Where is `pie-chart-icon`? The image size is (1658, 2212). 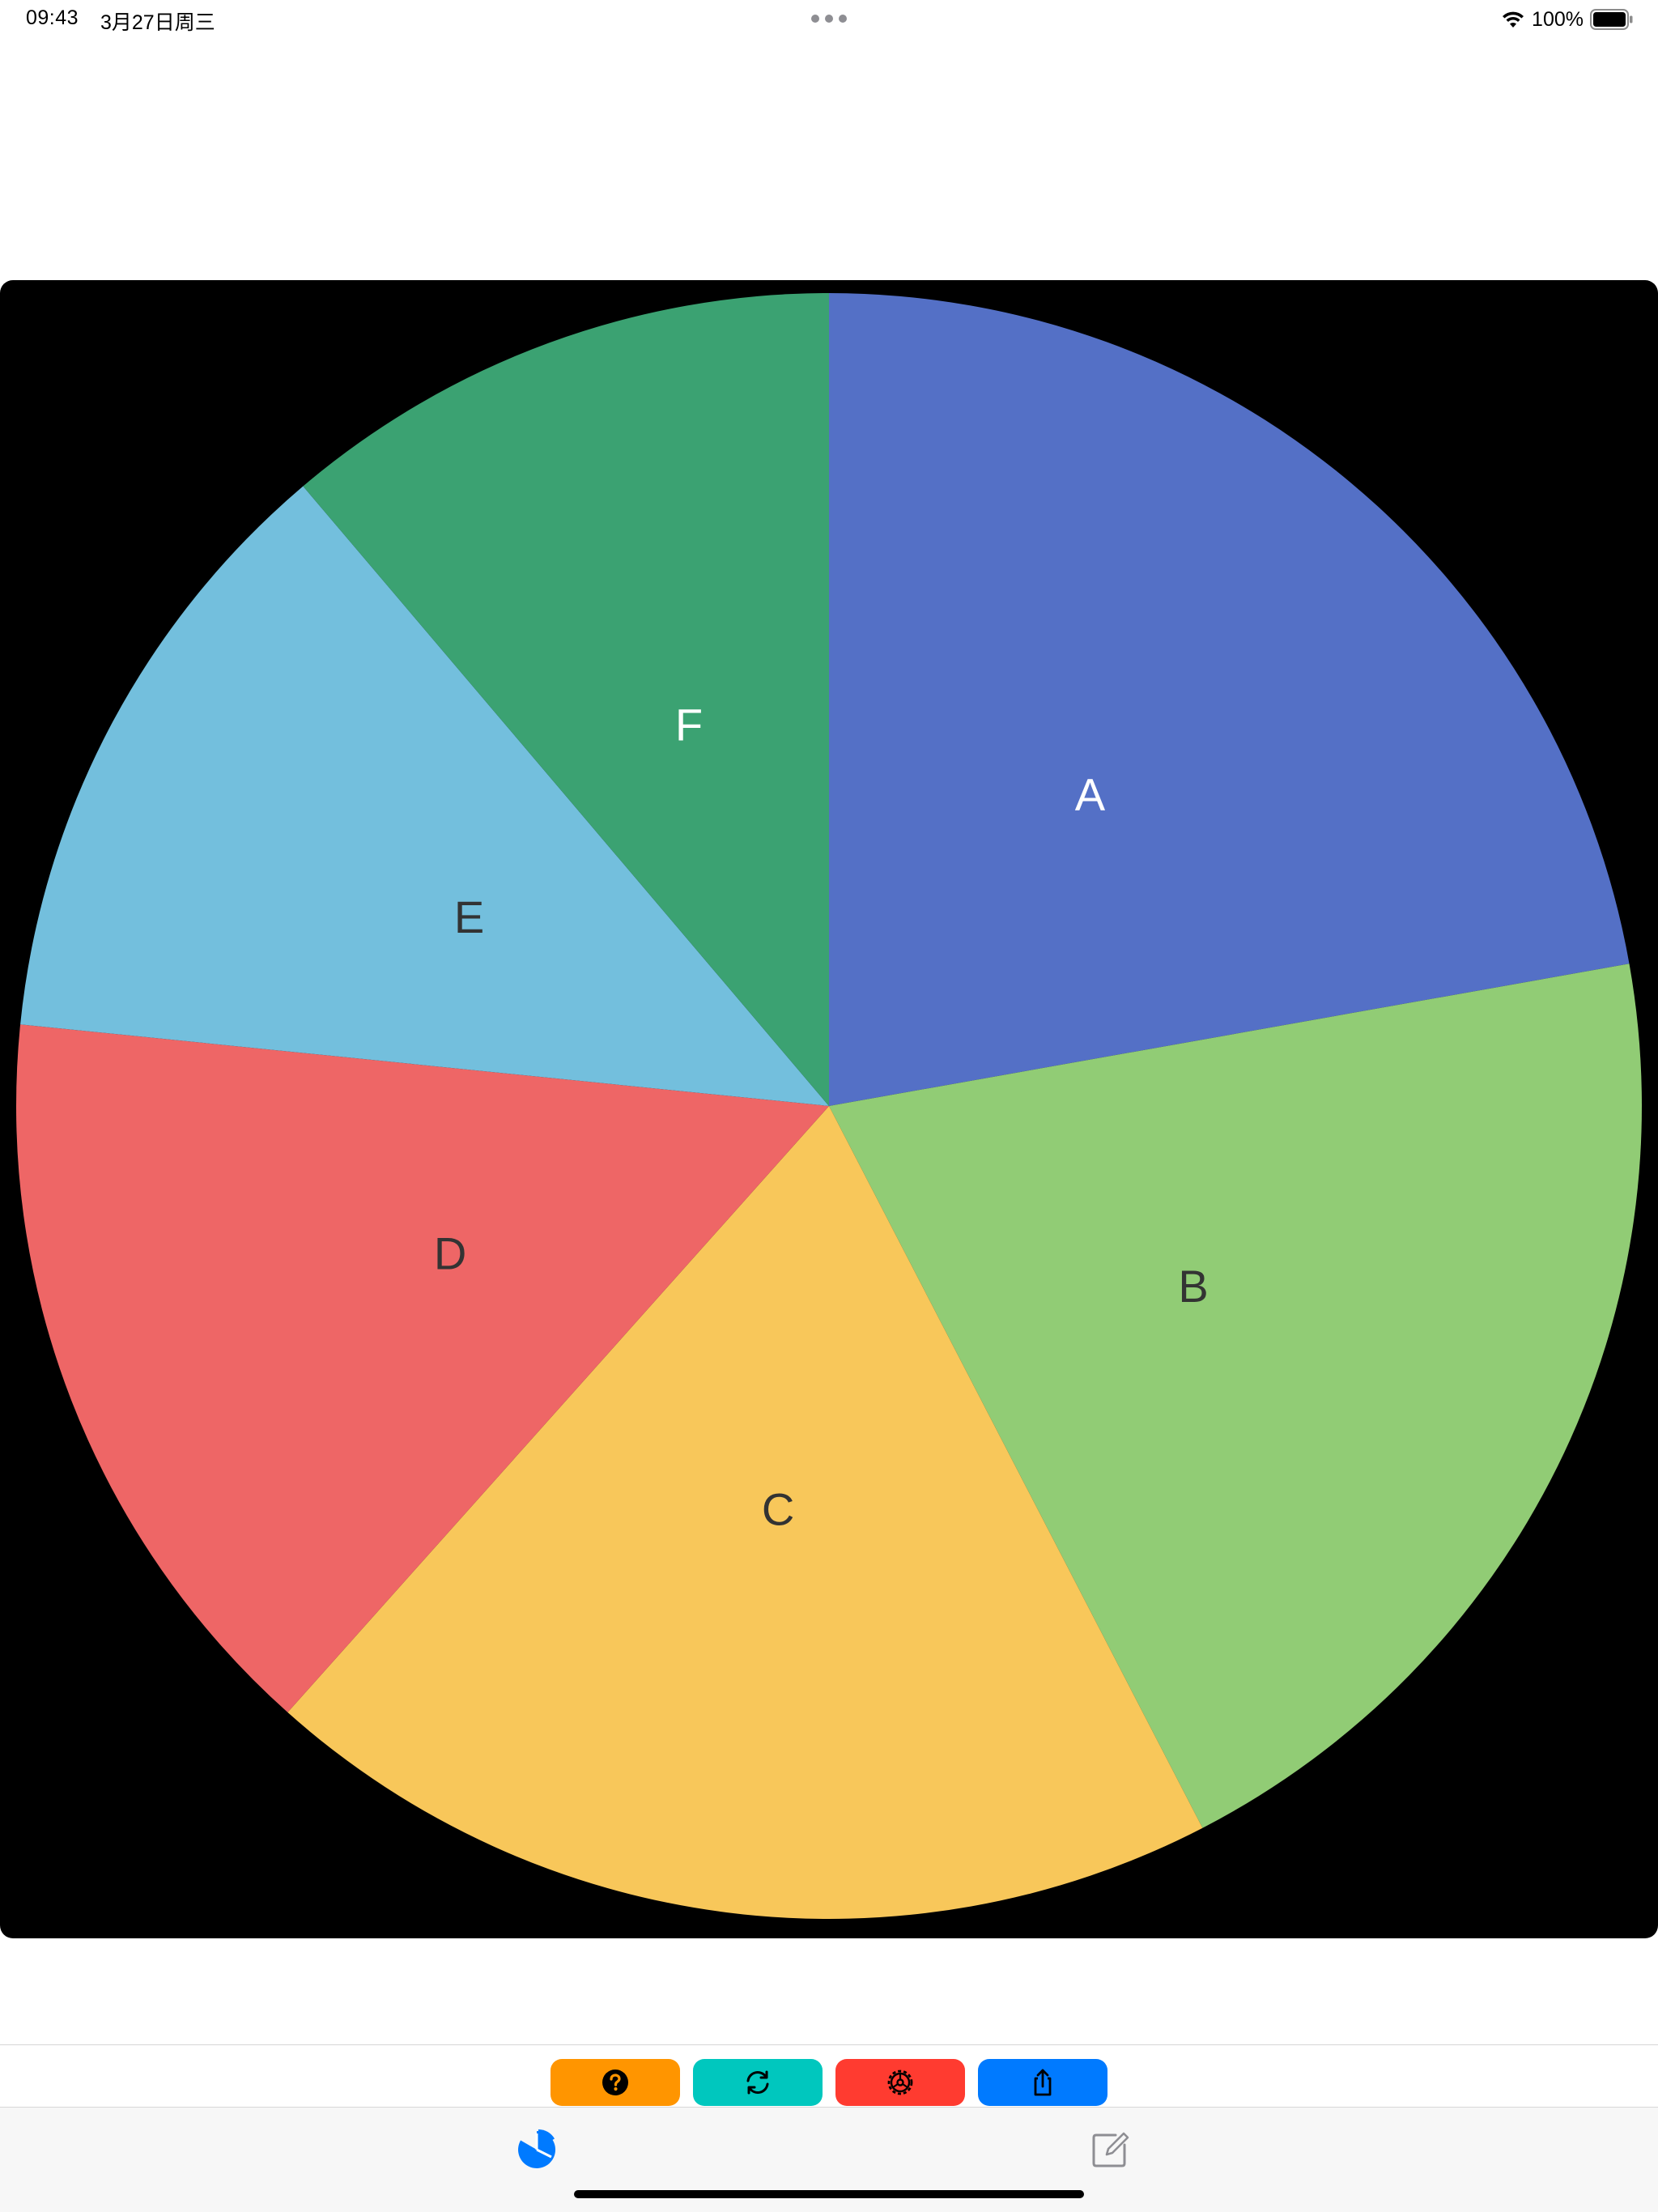
pie-chart-icon is located at coordinates (537, 2149).